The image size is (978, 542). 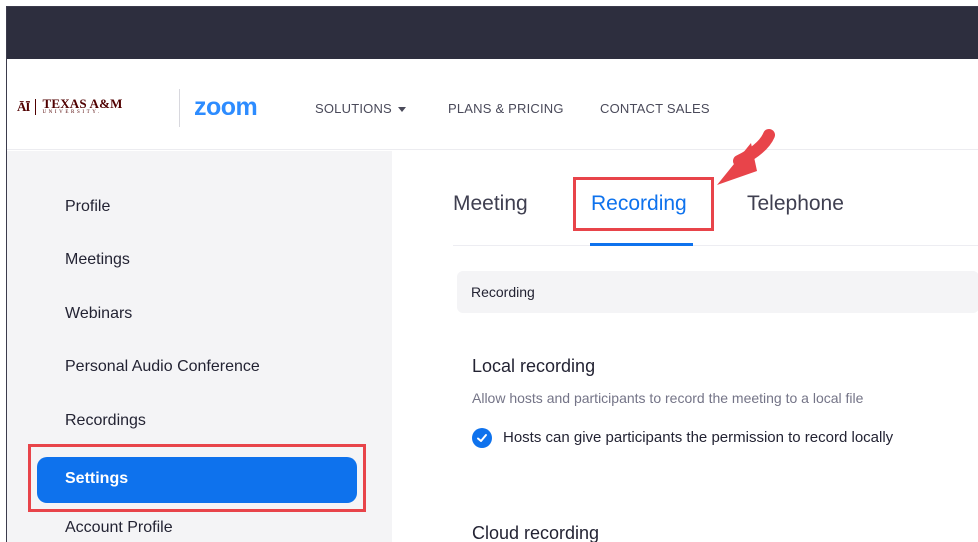 What do you see at coordinates (746, 157) in the screenshot?
I see `red-arrow-icon` at bounding box center [746, 157].